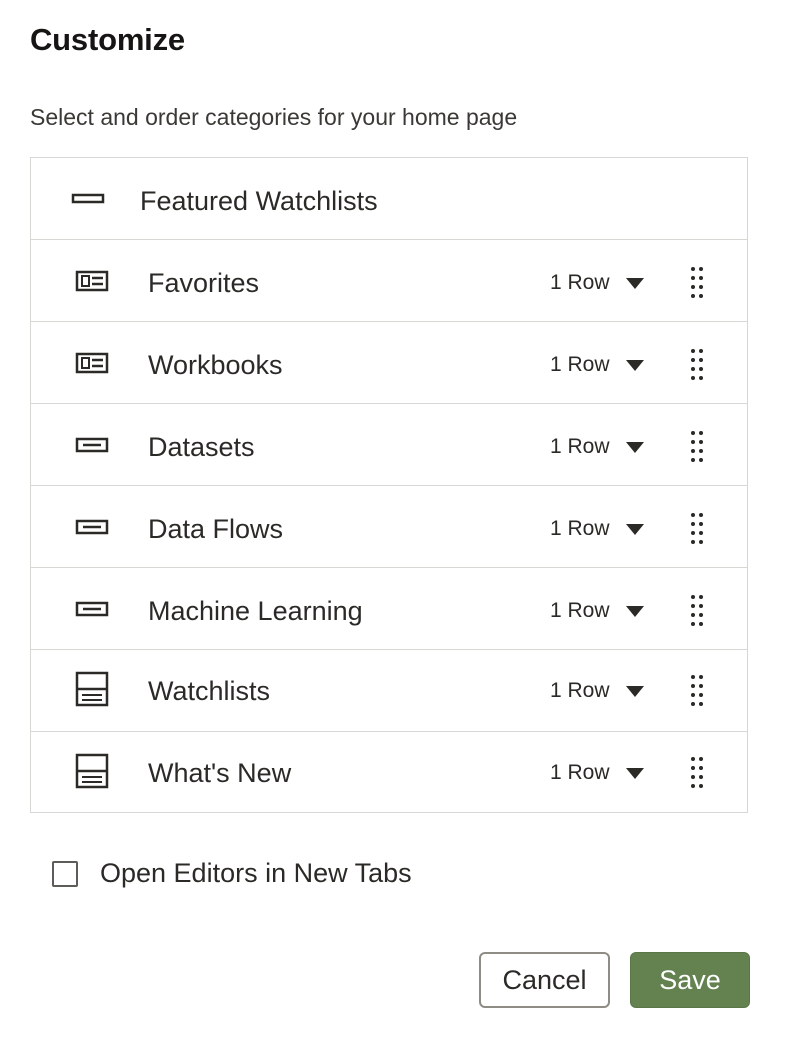 The image size is (788, 1044). Describe the element at coordinates (389, 281) in the screenshot. I see `category-row-favorites: Favorites 1 Row` at that location.